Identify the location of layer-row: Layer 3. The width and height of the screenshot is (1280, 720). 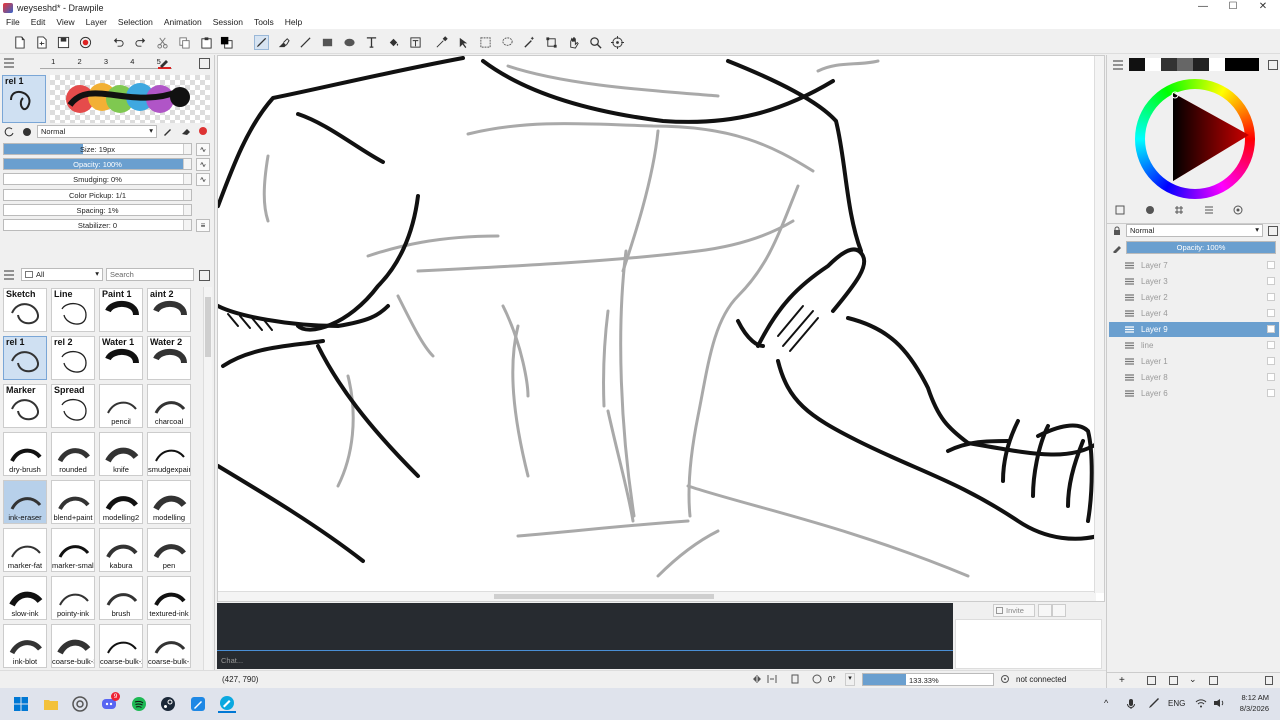
(1194, 281).